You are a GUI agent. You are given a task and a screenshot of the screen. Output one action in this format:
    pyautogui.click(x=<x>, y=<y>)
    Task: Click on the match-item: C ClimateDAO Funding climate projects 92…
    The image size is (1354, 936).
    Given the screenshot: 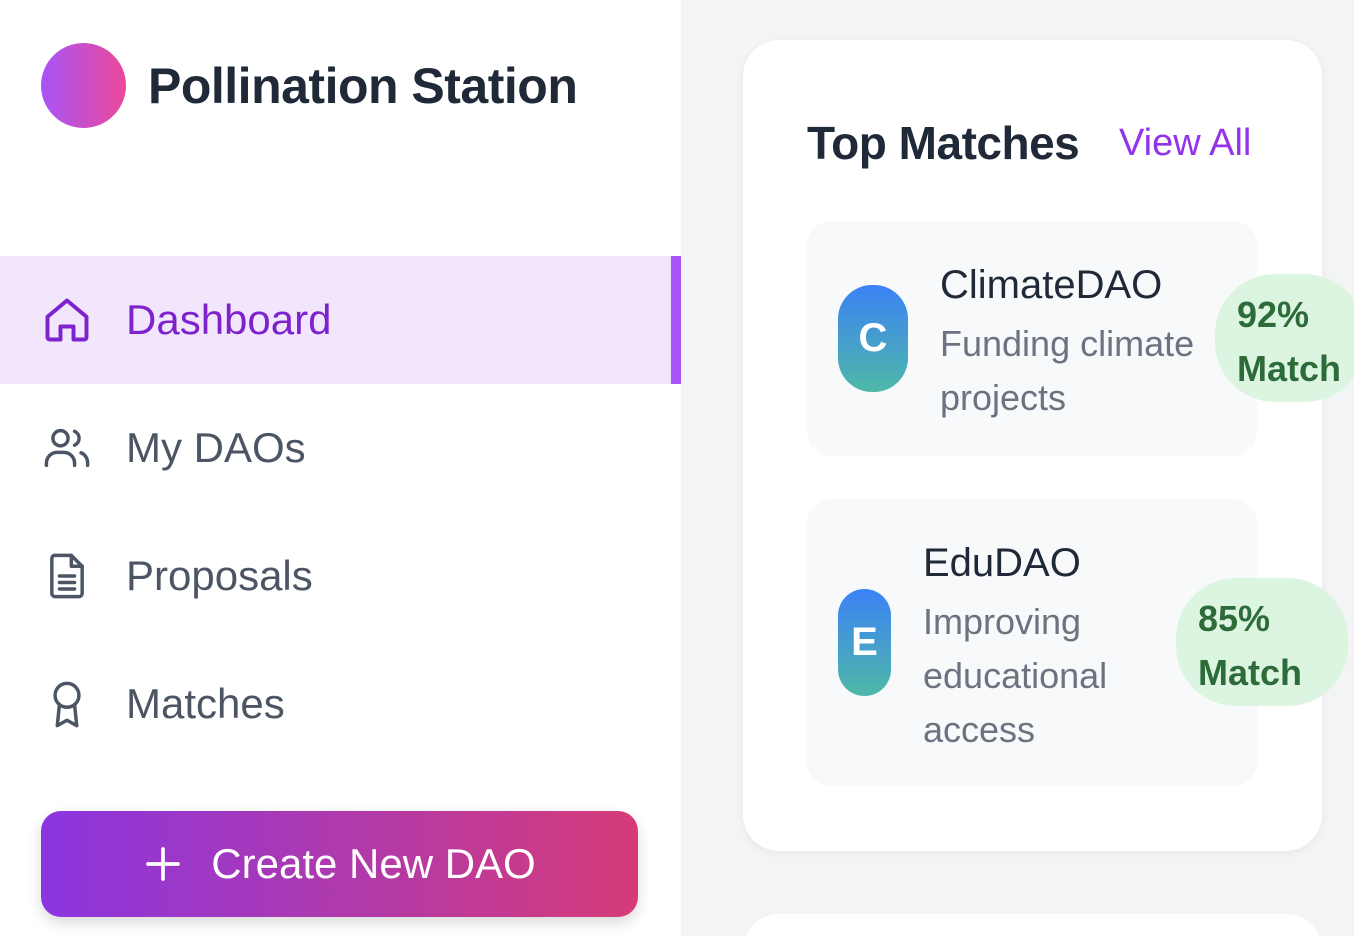 What is the action you would take?
    pyautogui.click(x=1080, y=338)
    